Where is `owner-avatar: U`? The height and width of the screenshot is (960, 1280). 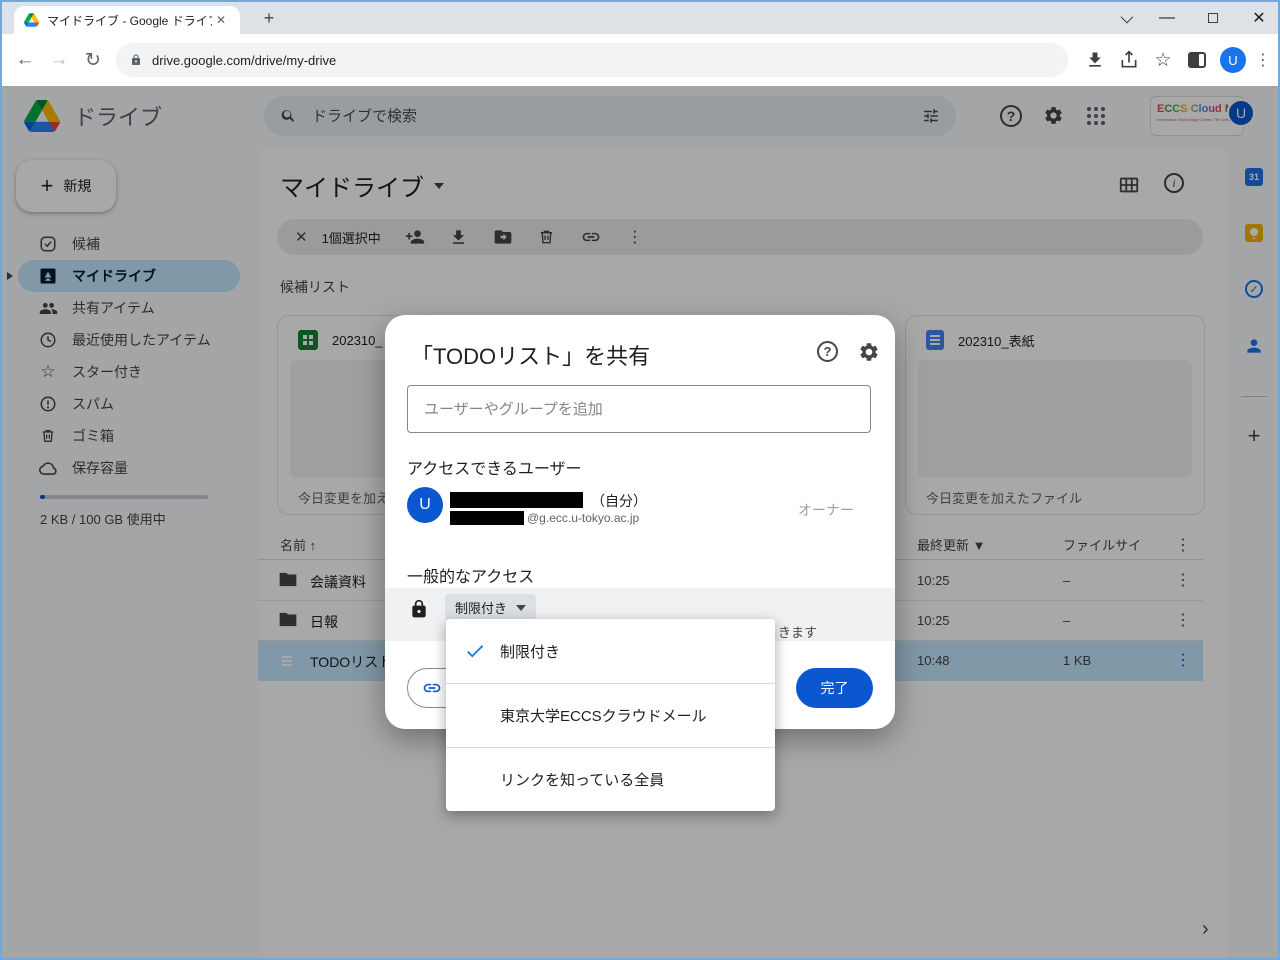
owner-avatar: U is located at coordinates (425, 505).